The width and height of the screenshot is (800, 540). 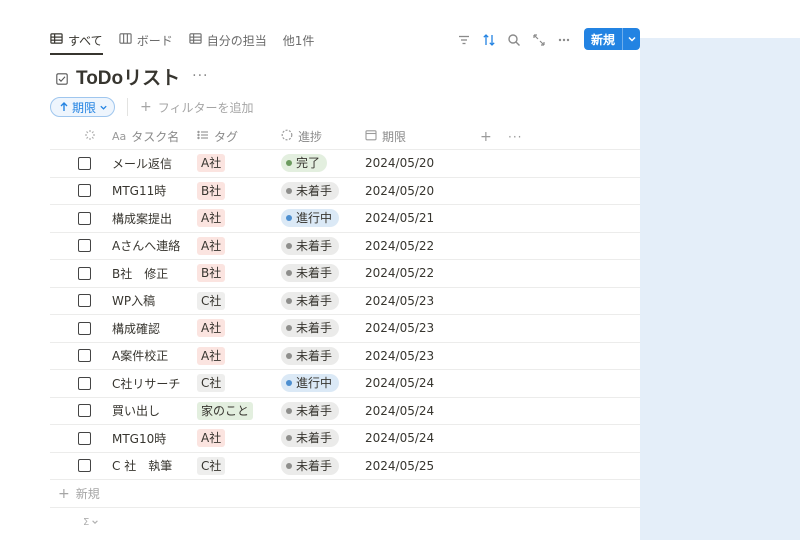 I want to click on sort-pill: 期限, so click(x=83, y=107).